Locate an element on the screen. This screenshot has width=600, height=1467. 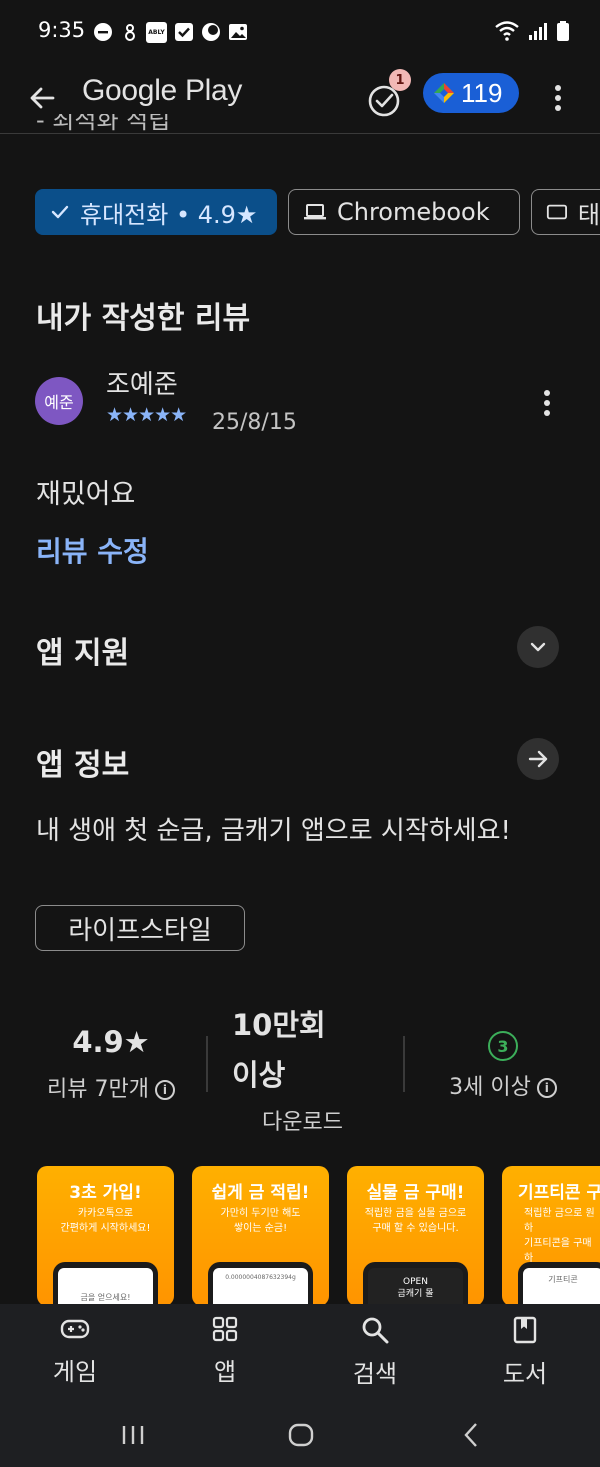
nav-item-apps: 앱 is located at coordinates (225, 1353).